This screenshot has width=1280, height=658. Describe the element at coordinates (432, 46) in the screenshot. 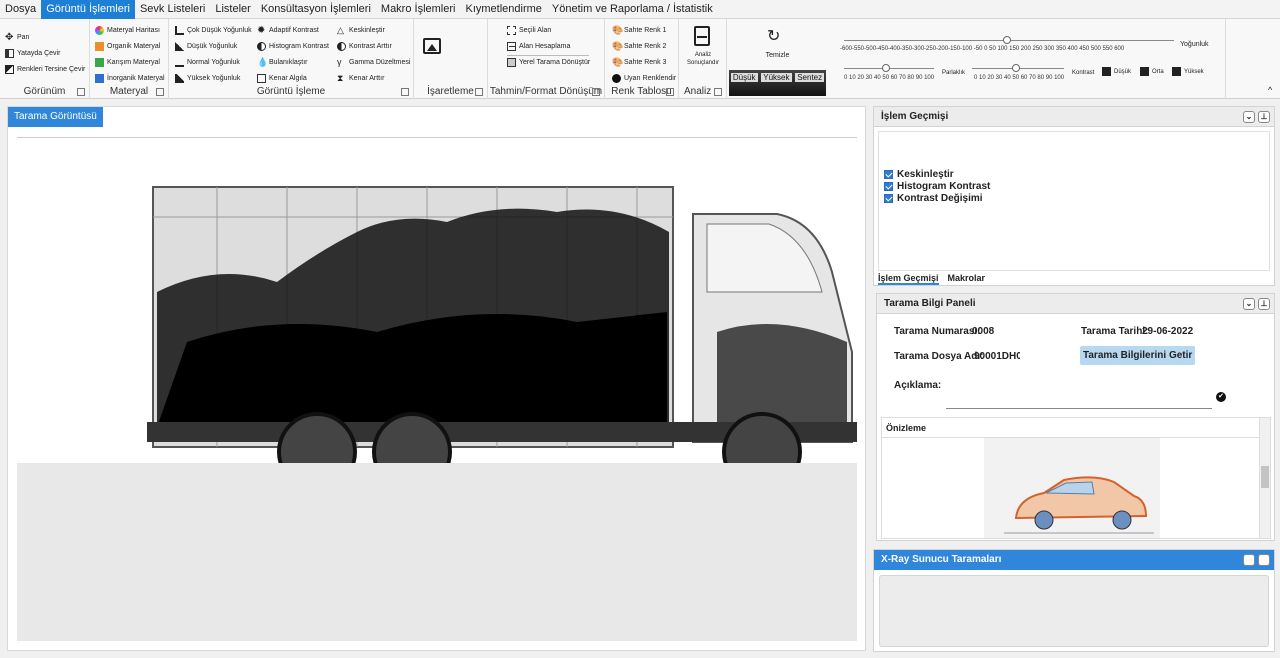

I see `annotate-image-icon` at that location.